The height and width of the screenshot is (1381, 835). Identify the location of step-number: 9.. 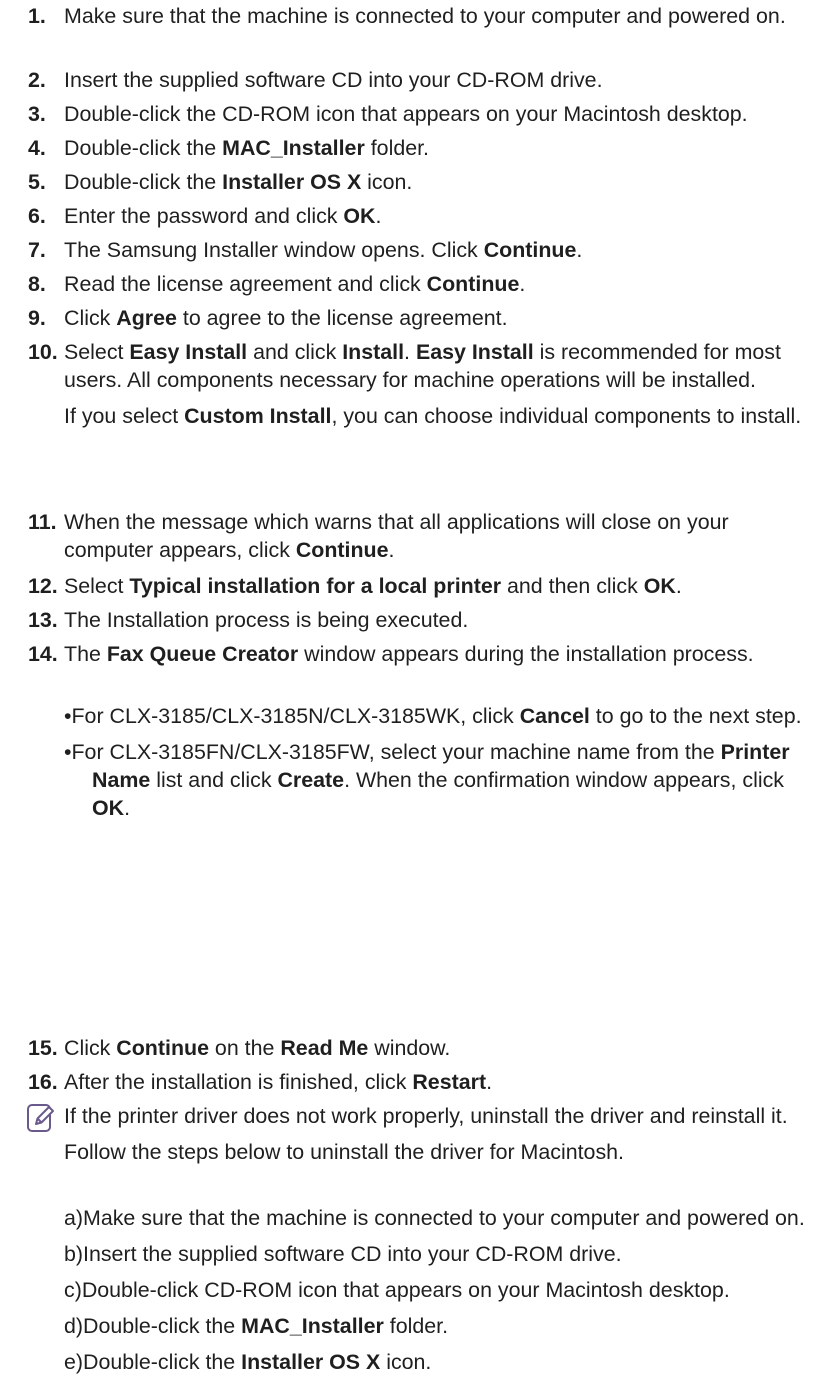
(37, 318).